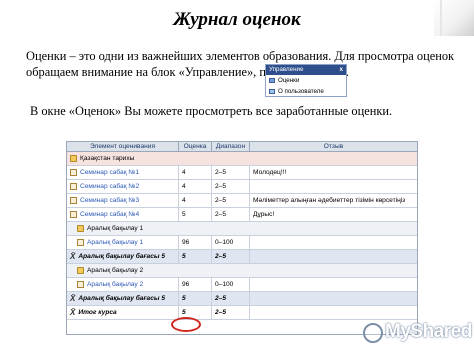 The width and height of the screenshot is (474, 355). I want to click on item-cell: Семинар сабақ №3, so click(123, 200).